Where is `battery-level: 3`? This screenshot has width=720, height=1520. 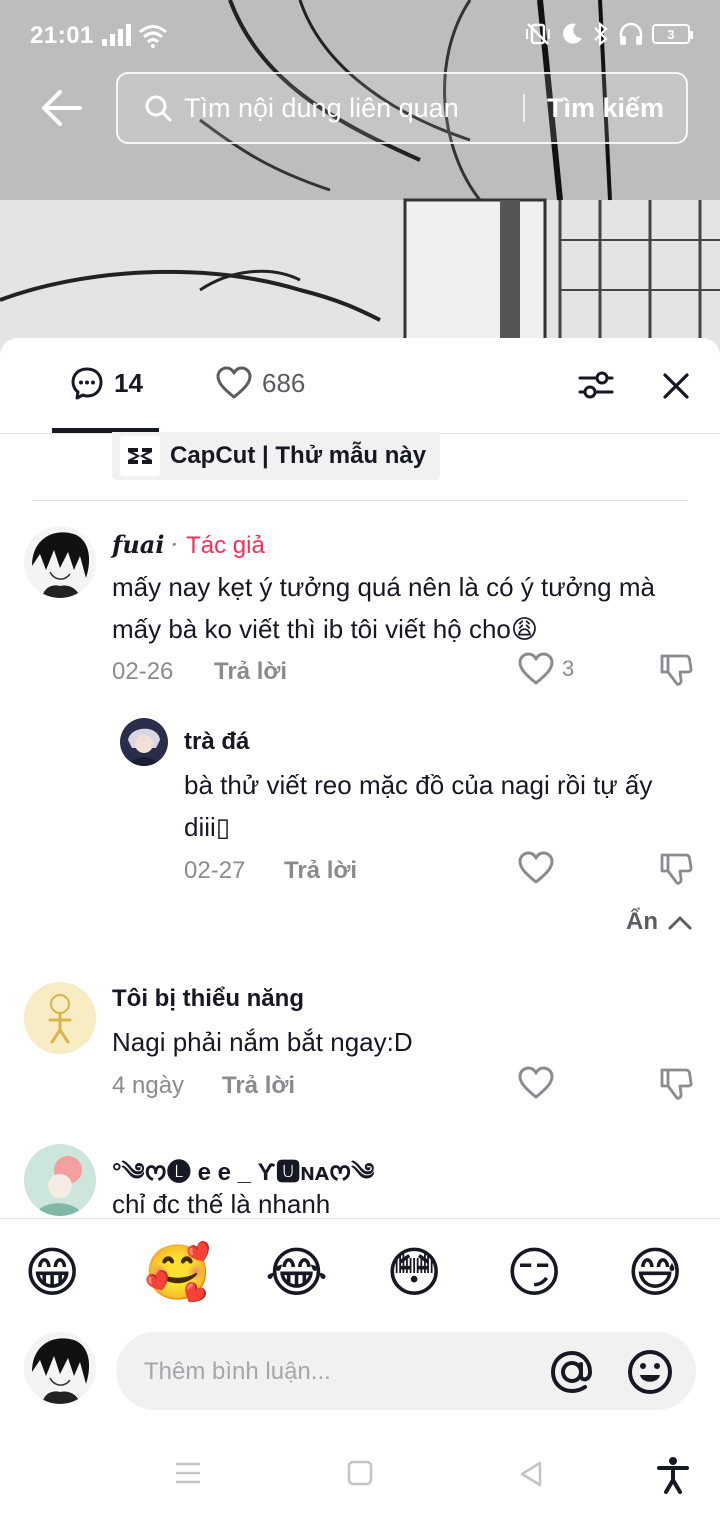
battery-level: 3 is located at coordinates (671, 34).